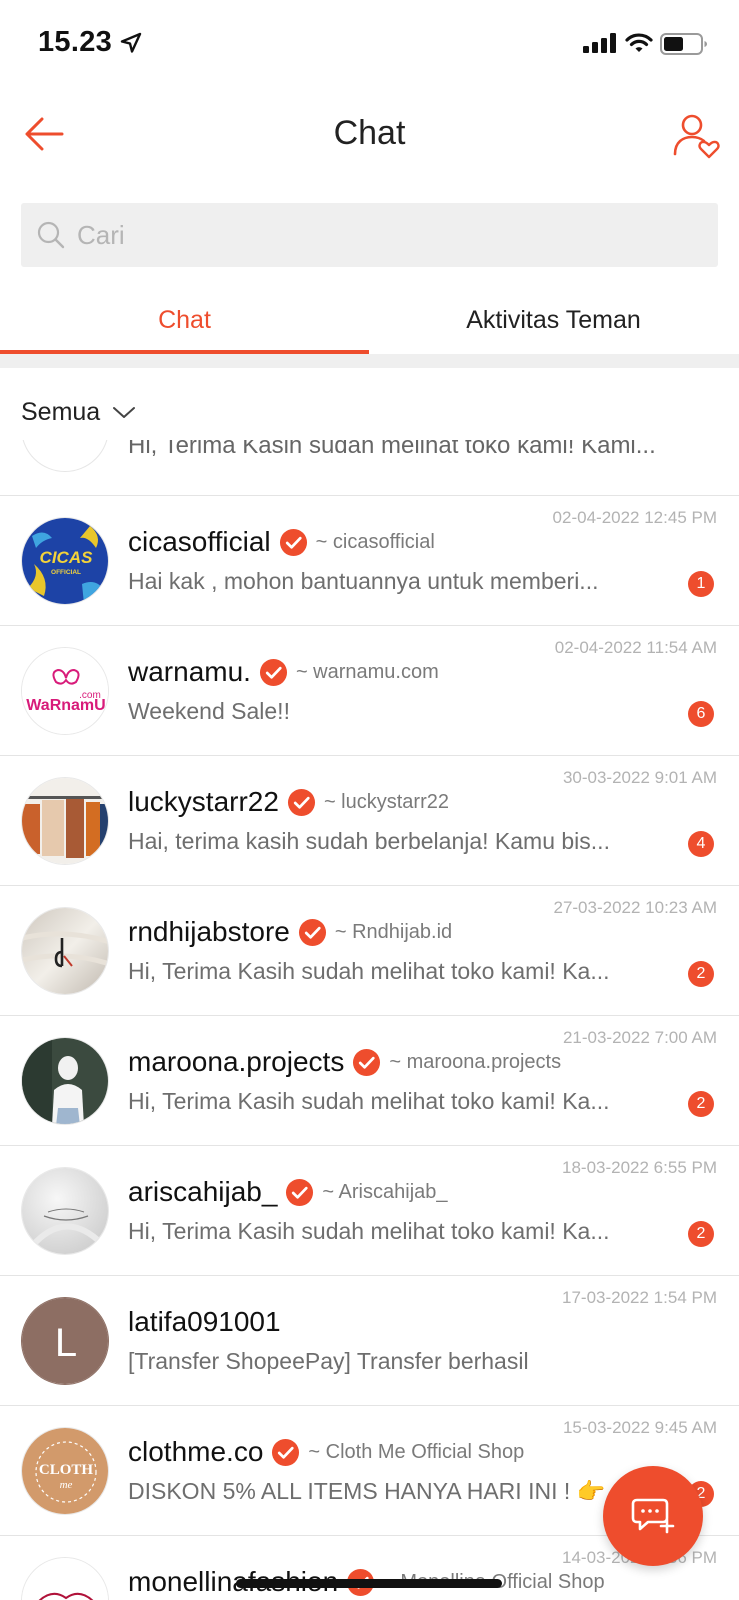 This screenshot has width=739, height=1600. What do you see at coordinates (189, 671) in the screenshot?
I see `chat-shop-name: warnamu.` at bounding box center [189, 671].